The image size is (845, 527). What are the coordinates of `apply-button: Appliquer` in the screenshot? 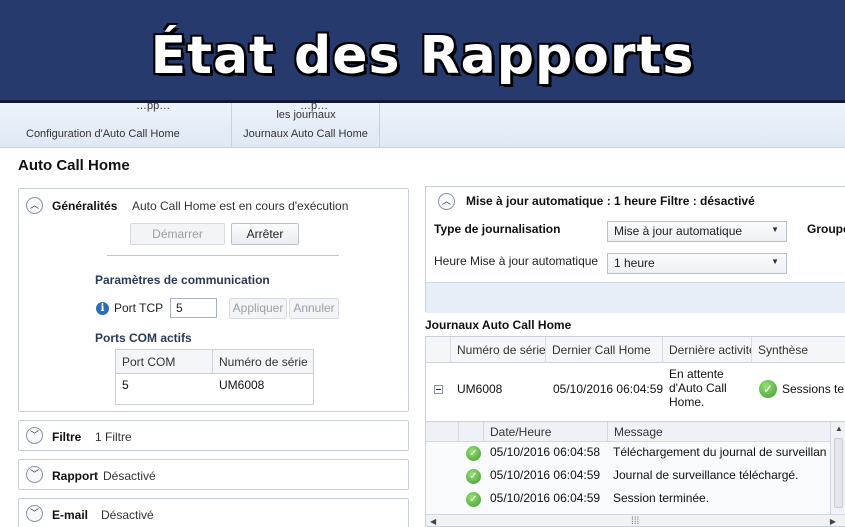 It's located at (258, 308).